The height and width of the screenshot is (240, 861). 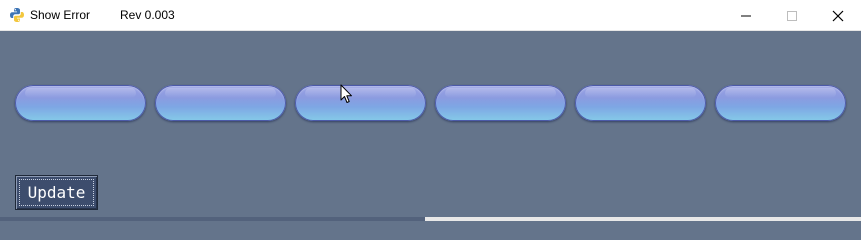 I want to click on maximize-icon, so click(x=792, y=15).